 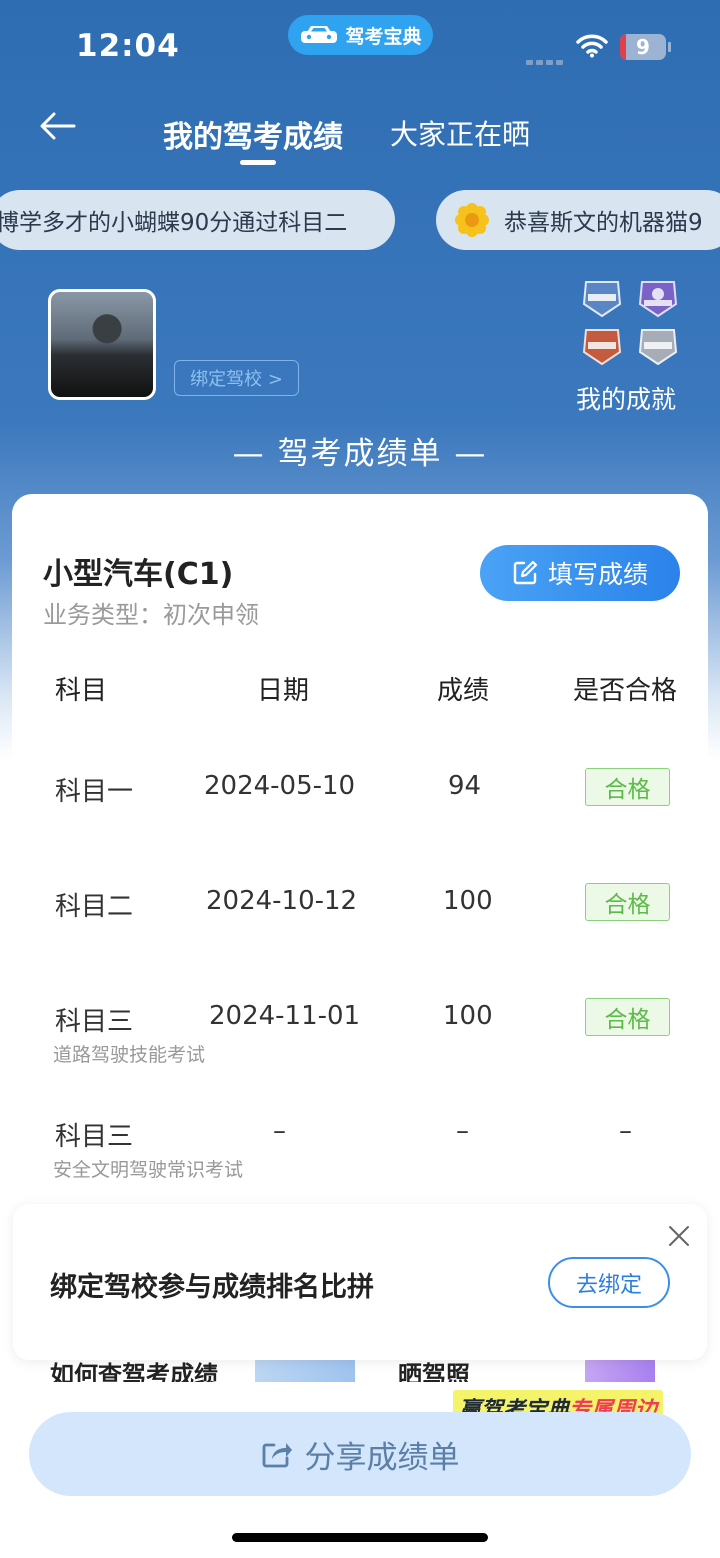 I want to click on share-report-button: 分享成绩单, so click(x=360, y=1454).